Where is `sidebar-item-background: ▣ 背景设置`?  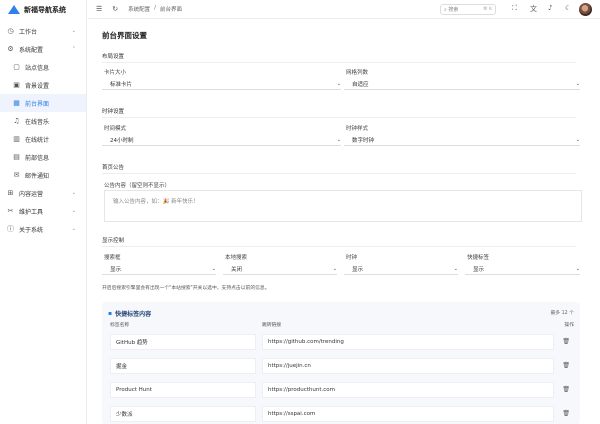
sidebar-item-background: ▣ 背景设置 is located at coordinates (43, 85).